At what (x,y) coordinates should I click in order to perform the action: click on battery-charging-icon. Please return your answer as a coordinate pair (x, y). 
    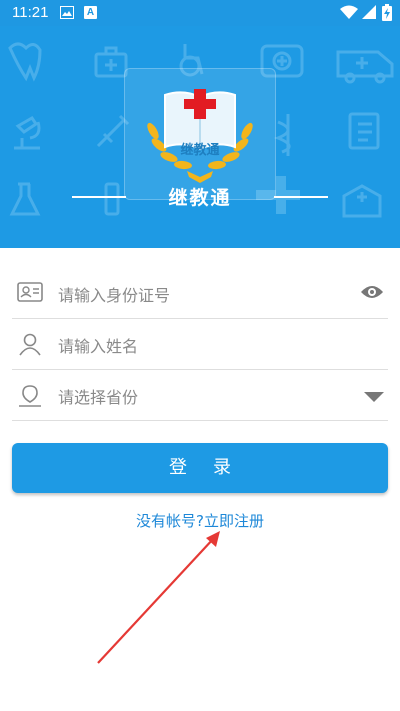
    Looking at the image, I should click on (387, 14).